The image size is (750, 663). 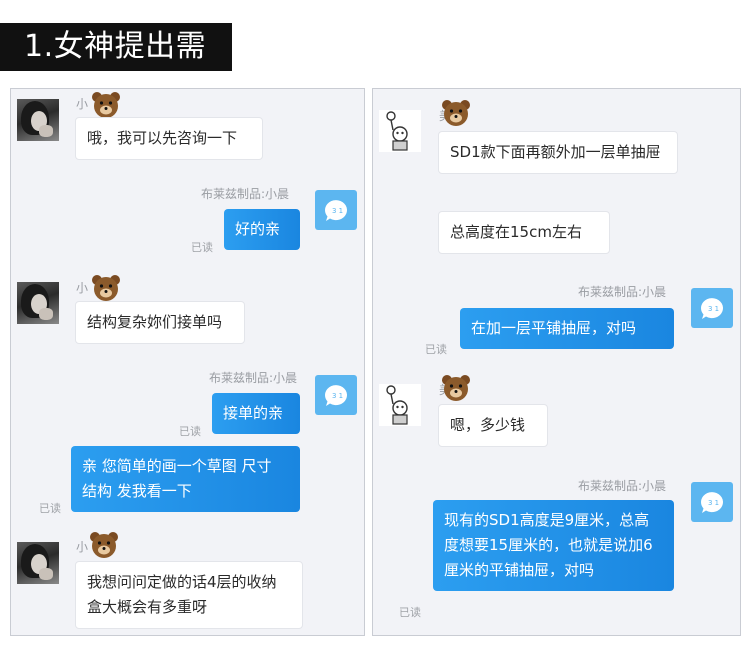 What do you see at coordinates (160, 322) in the screenshot?
I see `message-bubble-incoming: 结构复杂妳们接单吗` at bounding box center [160, 322].